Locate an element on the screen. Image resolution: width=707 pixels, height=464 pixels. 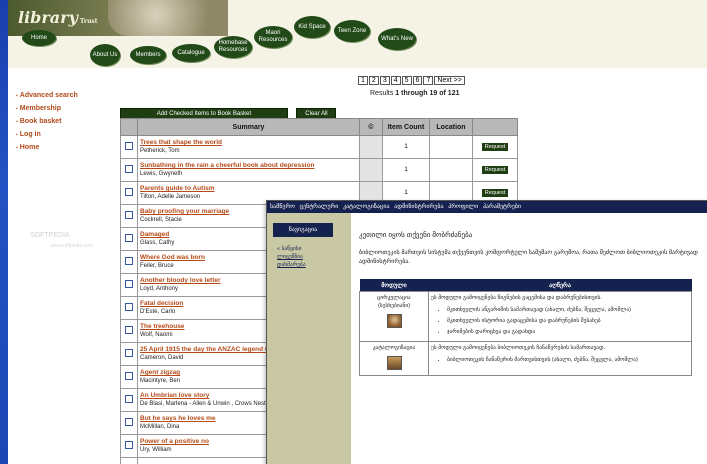
overlay-sidebar: ნავიგაცია « საწყისი ლიცენზია დახმარება is located at coordinates (309, 338).